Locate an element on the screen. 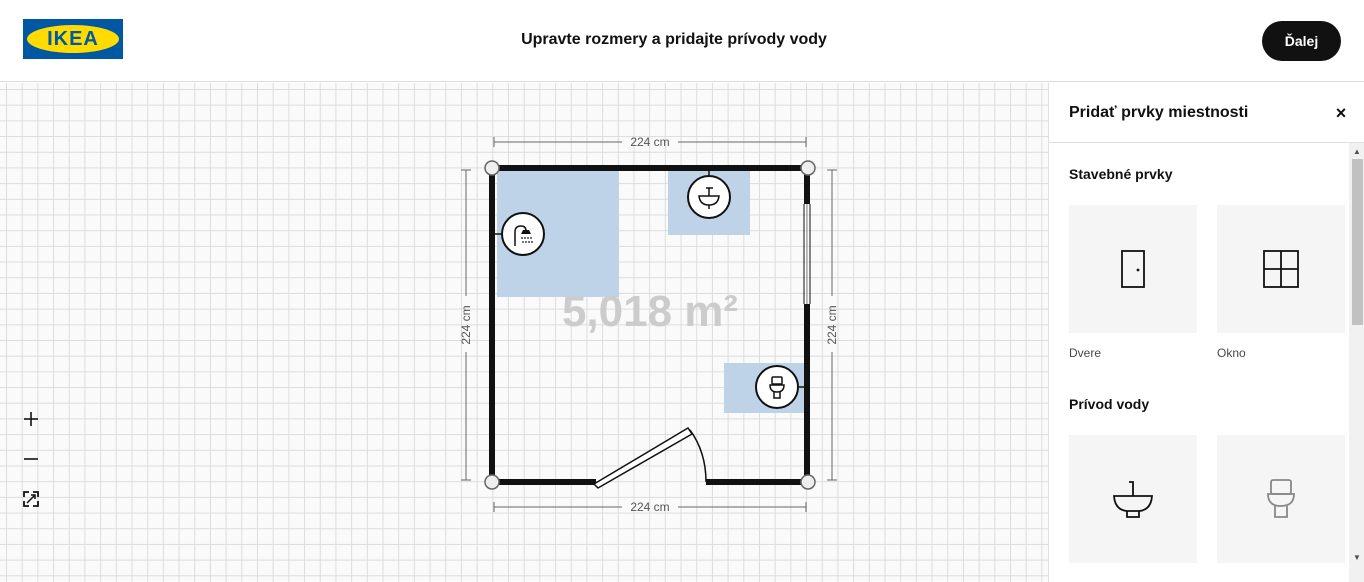 The width and height of the screenshot is (1364, 582). dimension-top: 224 cm is located at coordinates (649, 142).